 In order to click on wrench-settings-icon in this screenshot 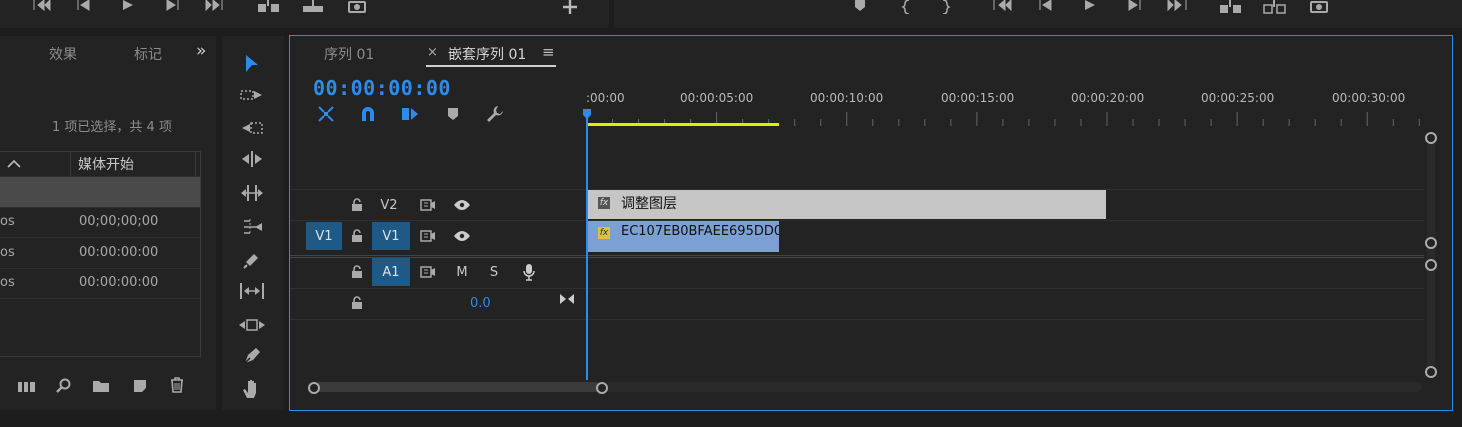, I will do `click(495, 114)`.